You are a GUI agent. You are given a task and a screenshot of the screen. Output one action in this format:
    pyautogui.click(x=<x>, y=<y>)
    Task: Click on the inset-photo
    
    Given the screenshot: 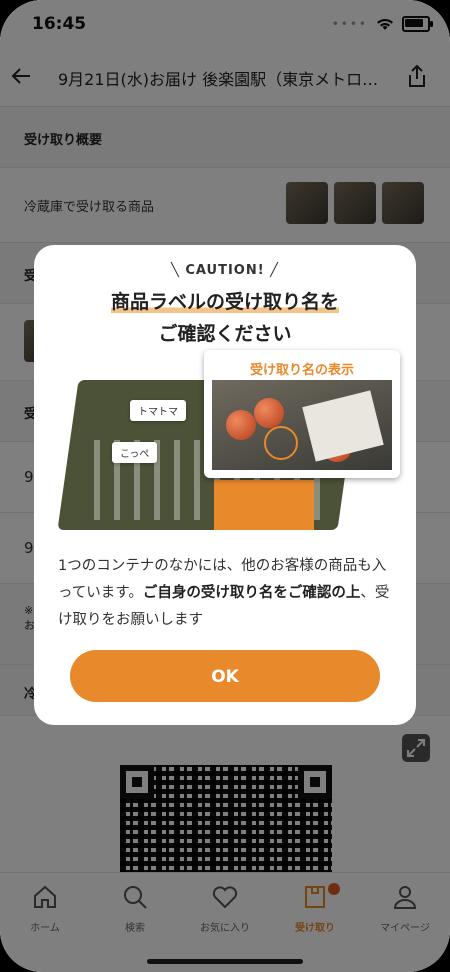 What is the action you would take?
    pyautogui.click(x=302, y=425)
    